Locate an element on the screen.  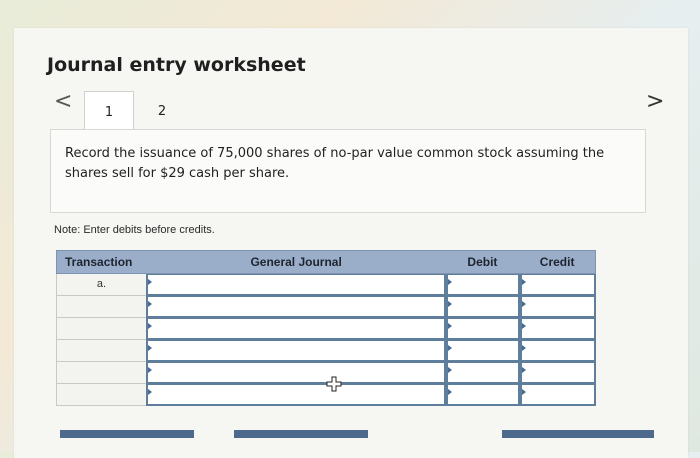
tab-label: 2 is located at coordinates (162, 111).